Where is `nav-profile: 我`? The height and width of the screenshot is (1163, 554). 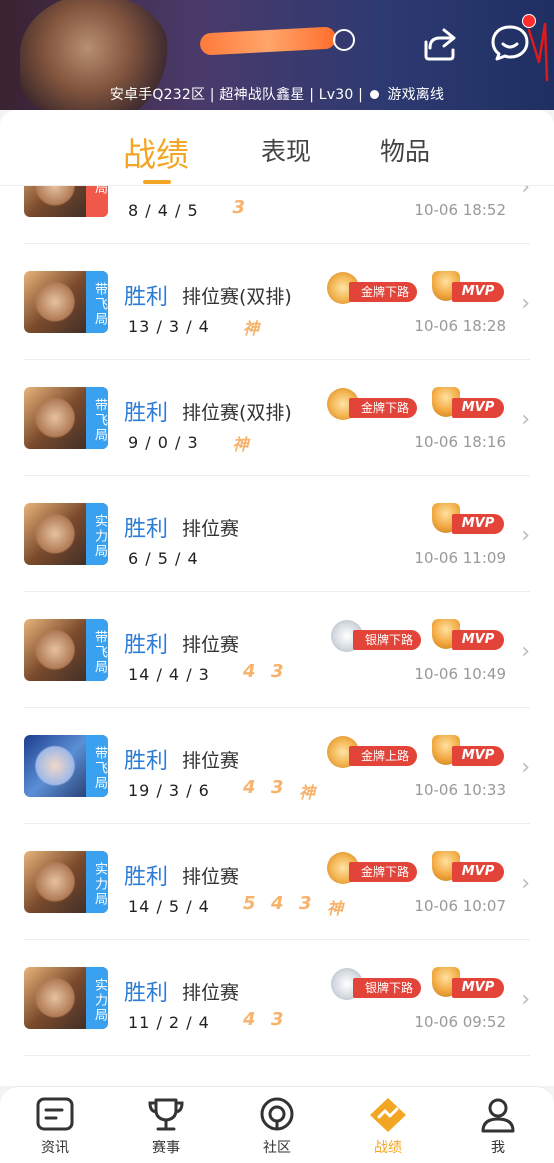
nav-profile: 我 is located at coordinates (498, 1127).